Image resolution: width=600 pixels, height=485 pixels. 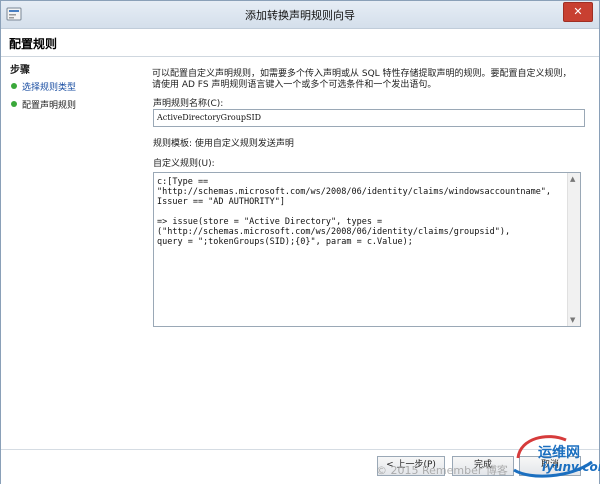 I want to click on step-current-icon, so click(x=14, y=104).